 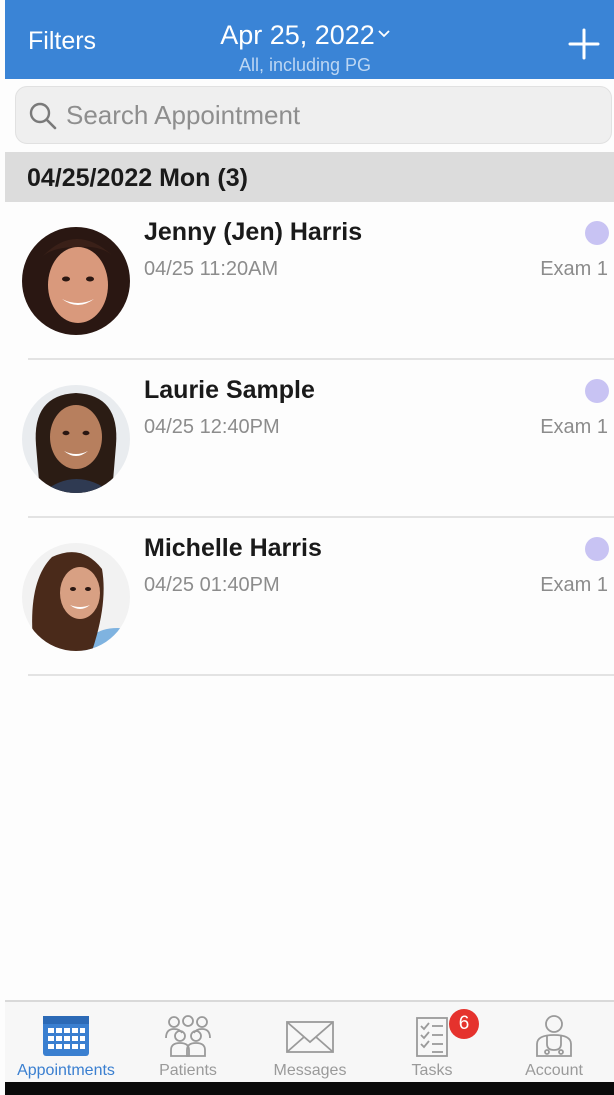 I want to click on envelope-icon, so click(x=310, y=1037).